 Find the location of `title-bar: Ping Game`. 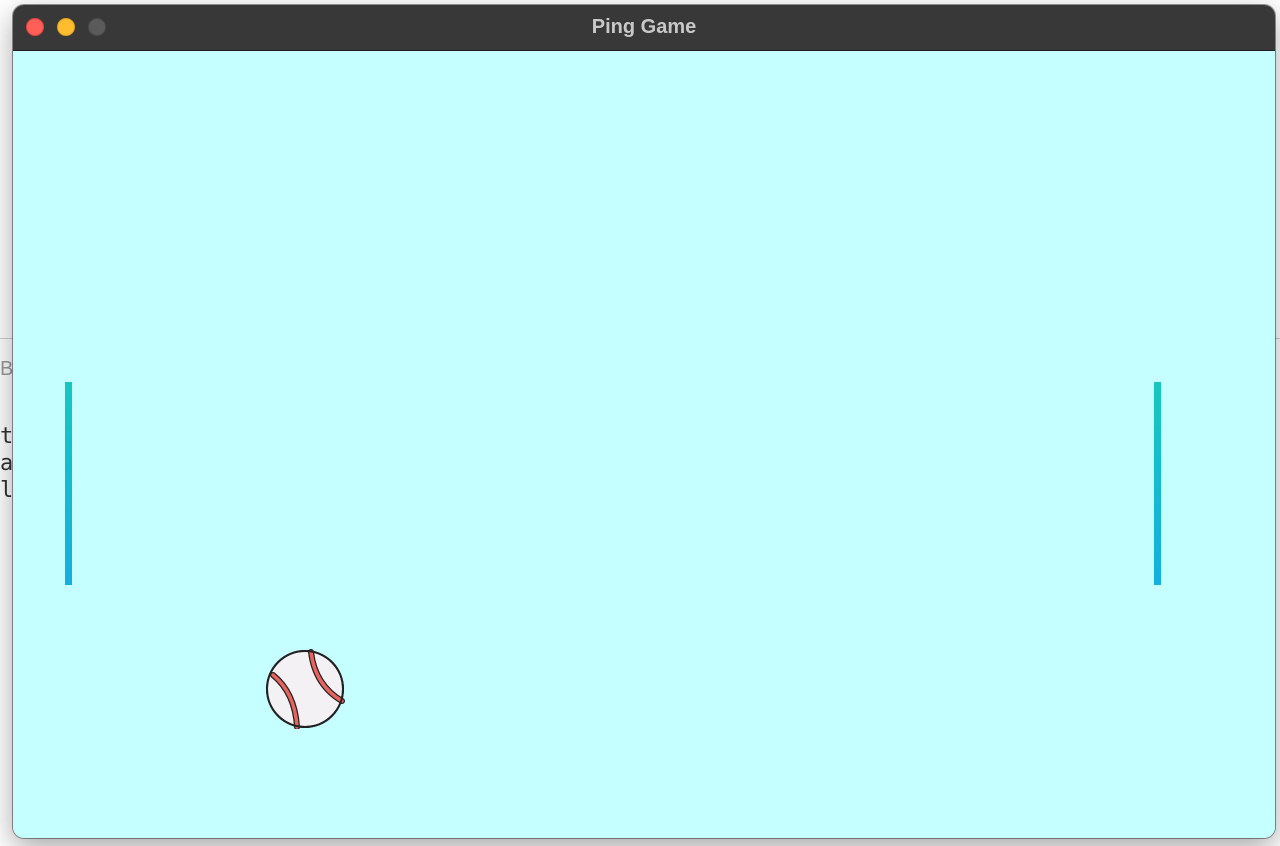

title-bar: Ping Game is located at coordinates (644, 28).